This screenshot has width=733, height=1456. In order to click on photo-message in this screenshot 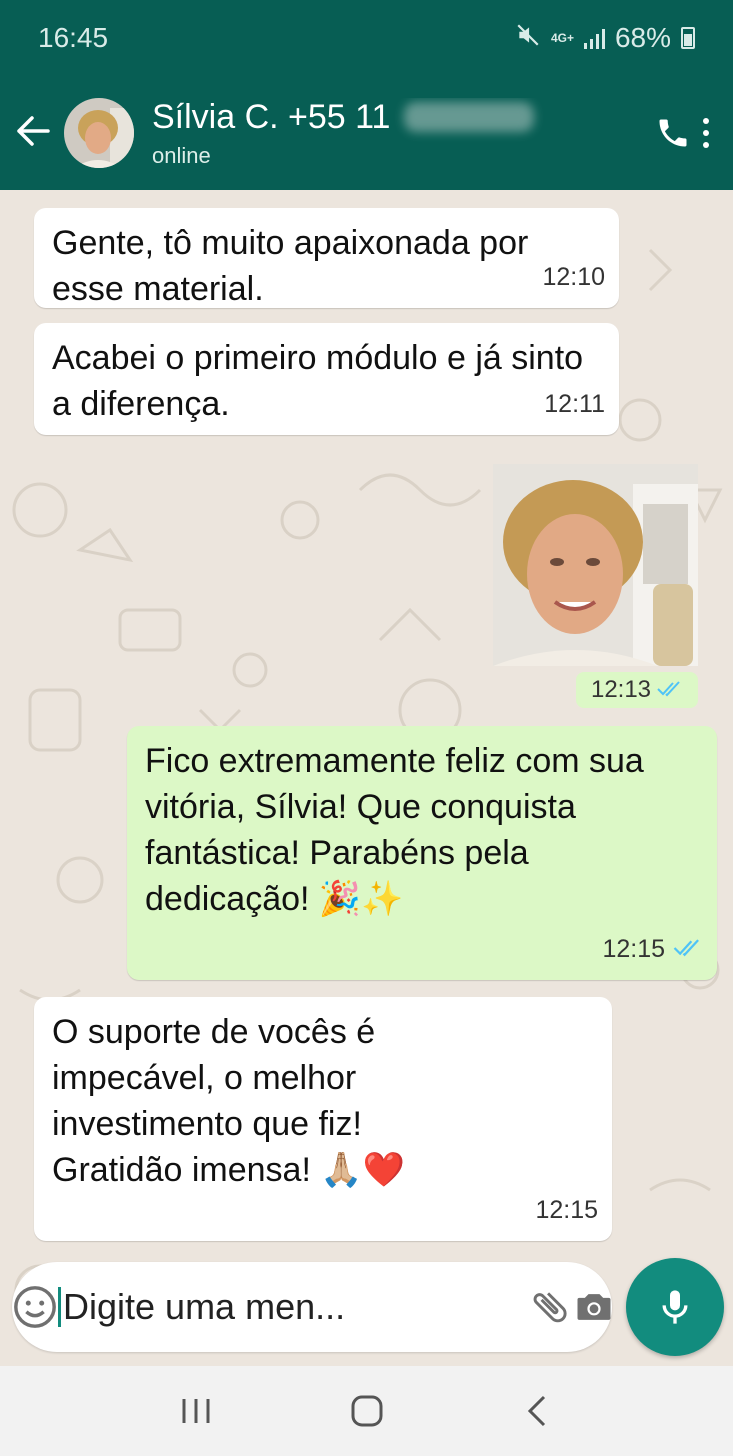, I will do `click(595, 565)`.